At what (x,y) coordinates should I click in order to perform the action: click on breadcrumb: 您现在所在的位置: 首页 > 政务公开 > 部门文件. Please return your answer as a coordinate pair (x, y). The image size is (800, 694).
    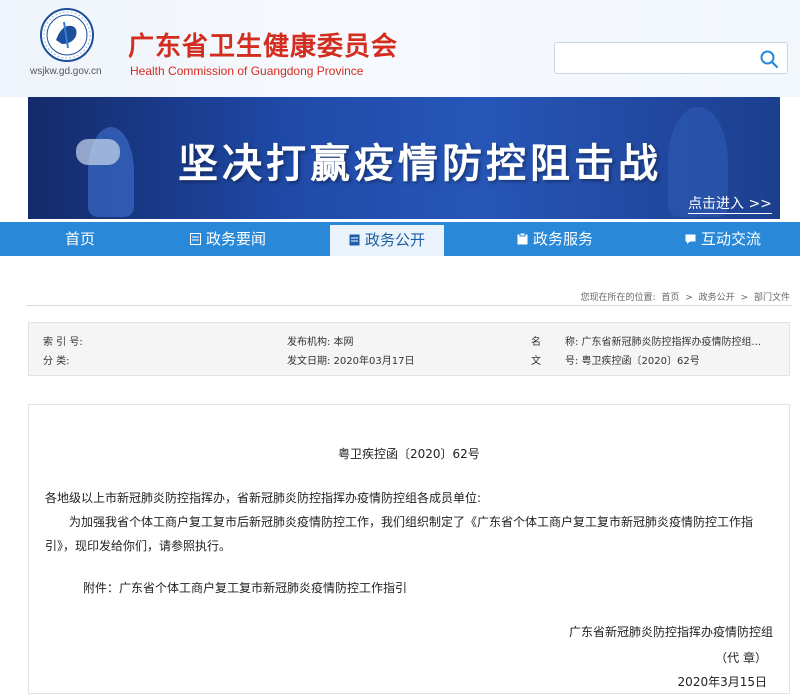
    Looking at the image, I should click on (683, 296).